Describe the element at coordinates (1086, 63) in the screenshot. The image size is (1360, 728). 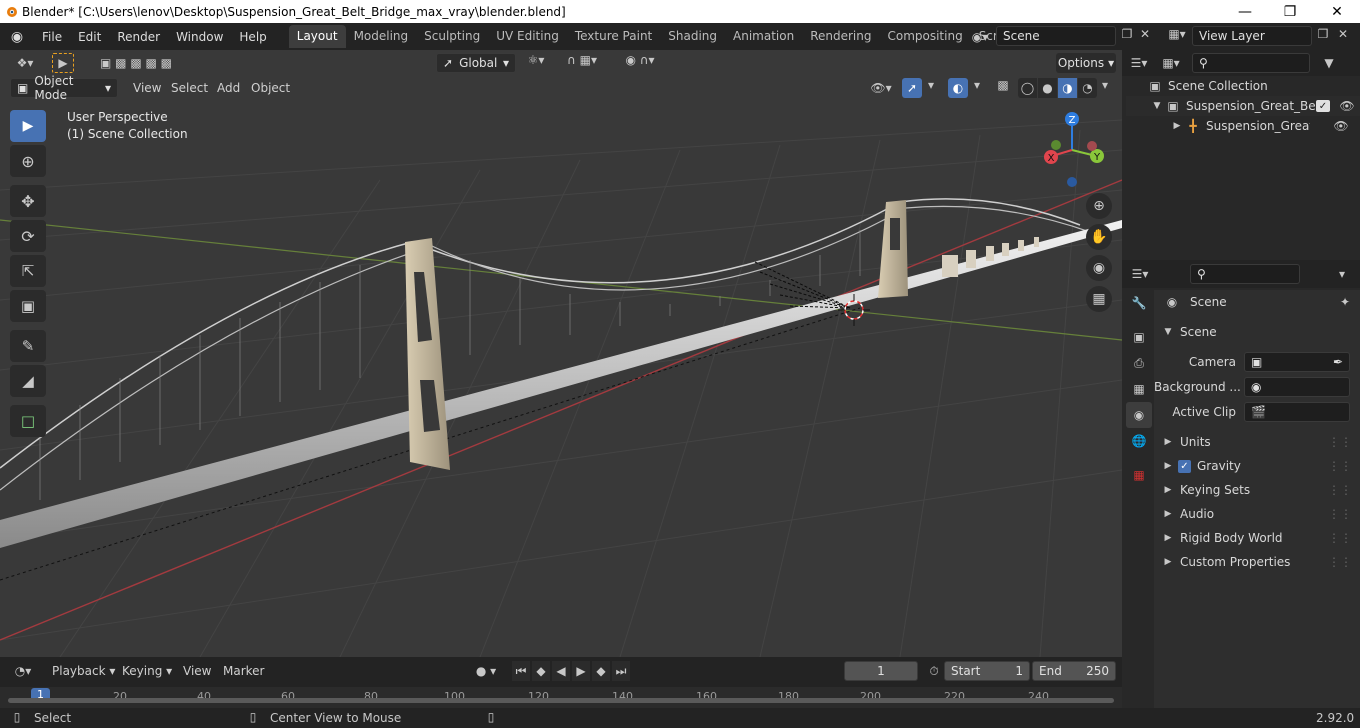
I see `options-button: Options ▾` at that location.